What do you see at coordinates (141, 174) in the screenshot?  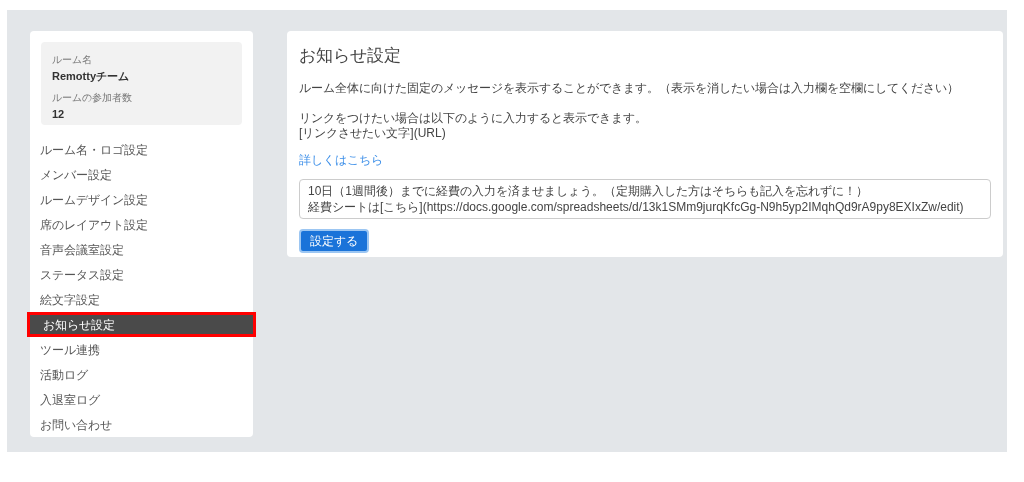 I see `sidebar-item: メンバー設定` at bounding box center [141, 174].